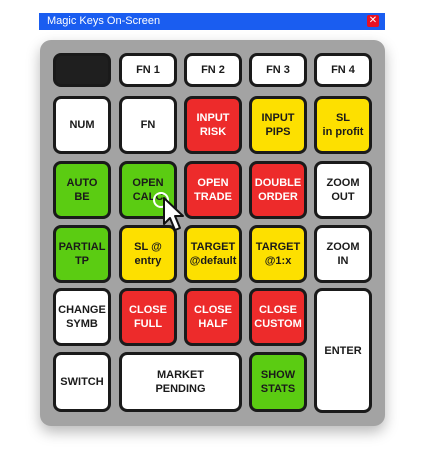  I want to click on zoom-out-key-label: ZOOM OUT, so click(343, 190).